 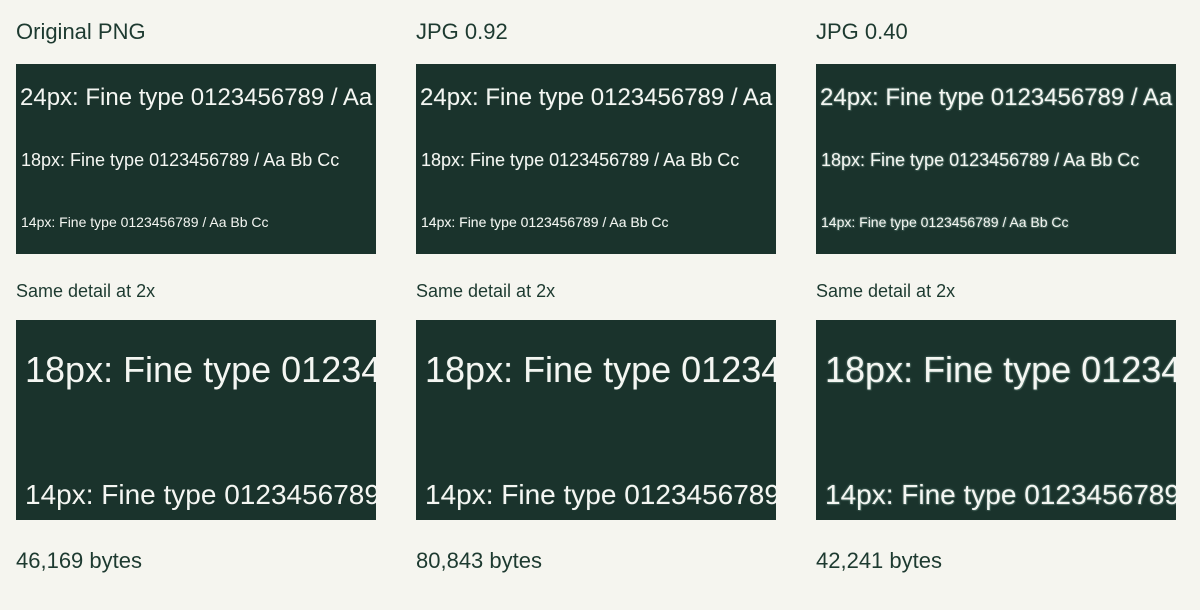 What do you see at coordinates (81, 31) in the screenshot?
I see `column-title: Original PNG` at bounding box center [81, 31].